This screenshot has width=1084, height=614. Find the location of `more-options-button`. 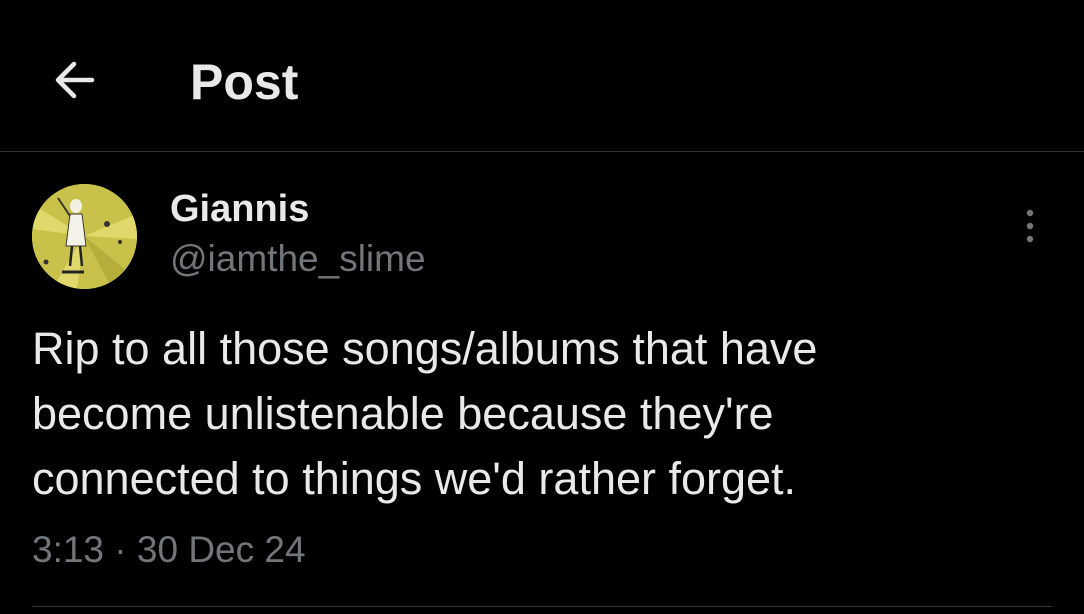

more-options-button is located at coordinates (1030, 226).